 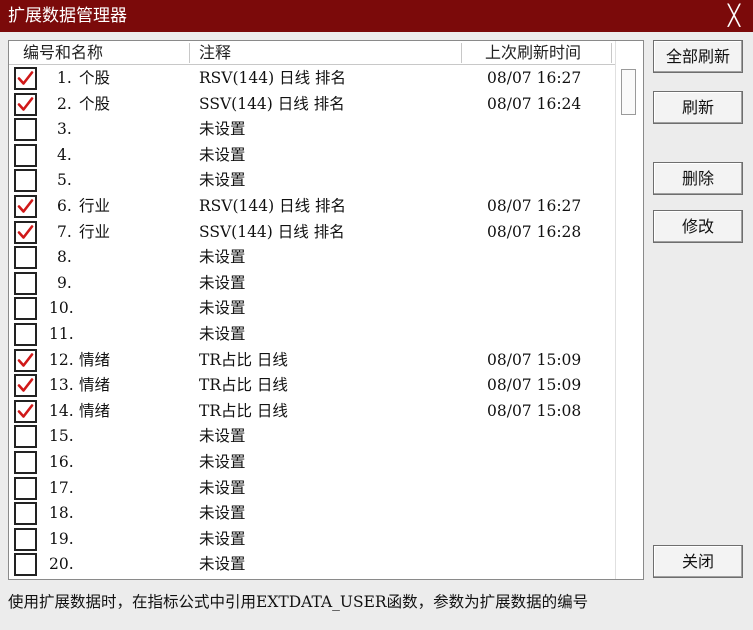 I want to click on close-button: 关闭, so click(x=698, y=561).